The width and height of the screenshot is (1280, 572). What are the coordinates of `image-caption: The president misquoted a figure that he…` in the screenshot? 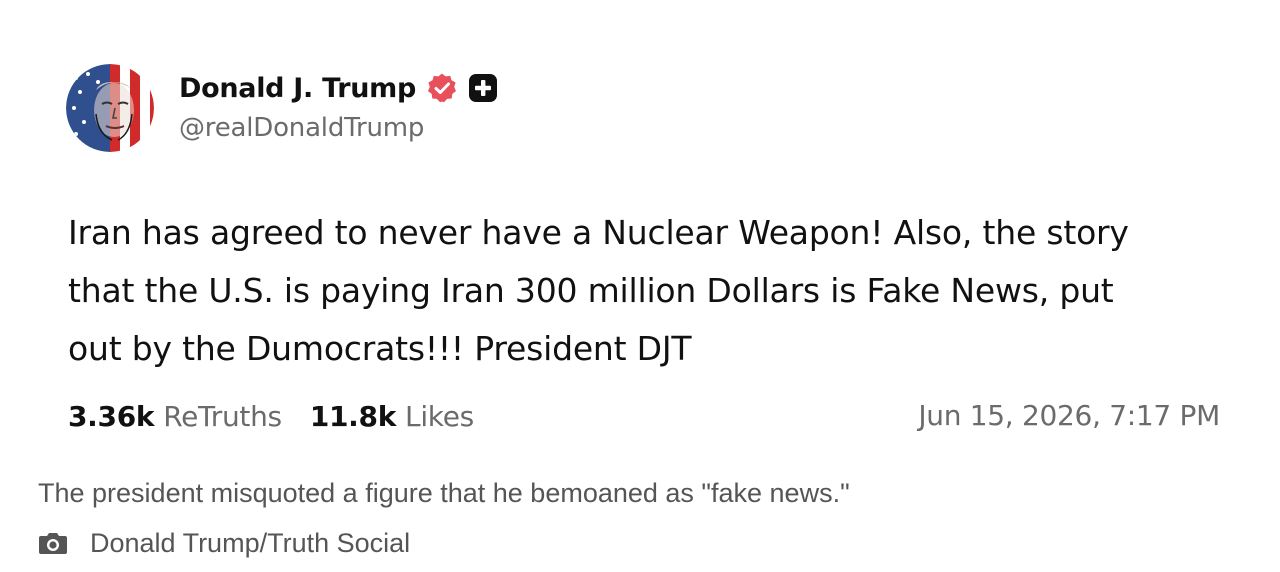 It's located at (444, 493).